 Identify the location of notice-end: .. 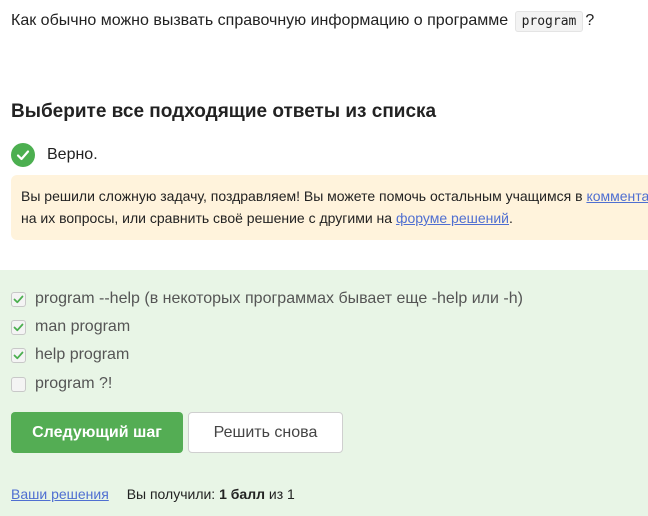
(511, 218).